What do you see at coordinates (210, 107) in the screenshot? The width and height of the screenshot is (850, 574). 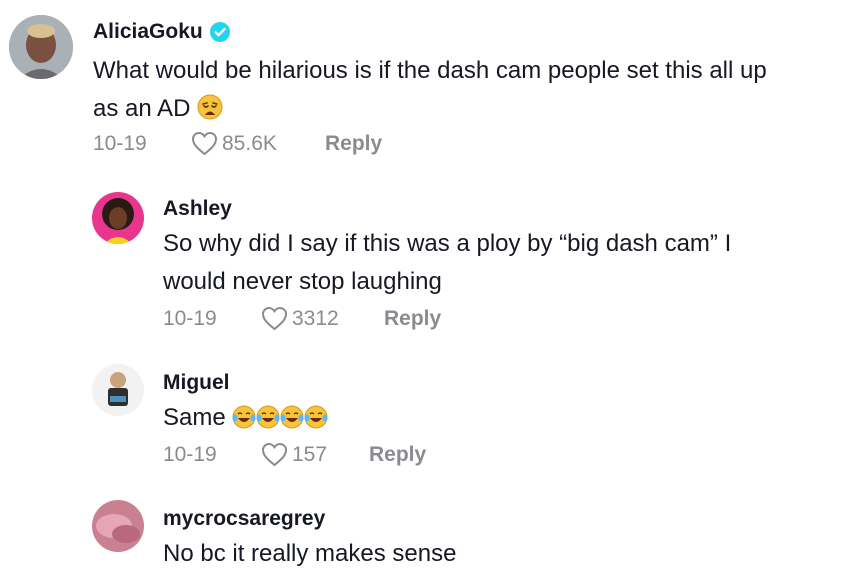 I see `weary-face-icon` at bounding box center [210, 107].